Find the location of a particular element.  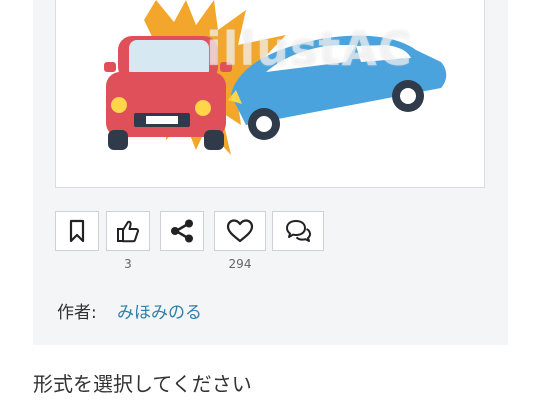

bookmark-icon is located at coordinates (77, 231).